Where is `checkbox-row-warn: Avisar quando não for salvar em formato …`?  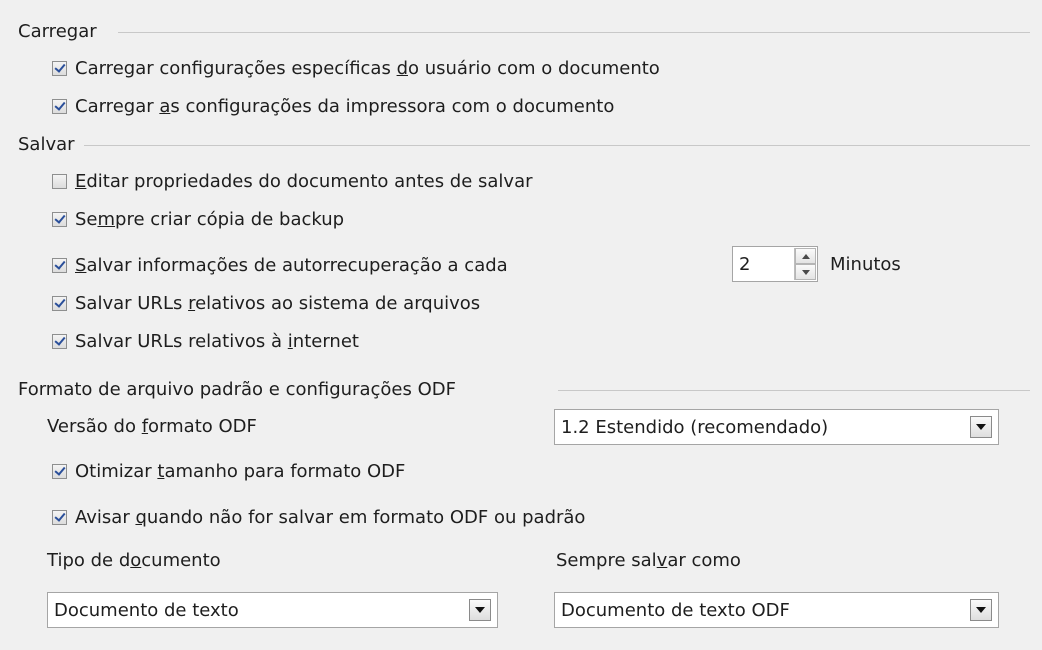 checkbox-row-warn: Avisar quando não for salvar em formato … is located at coordinates (318, 517).